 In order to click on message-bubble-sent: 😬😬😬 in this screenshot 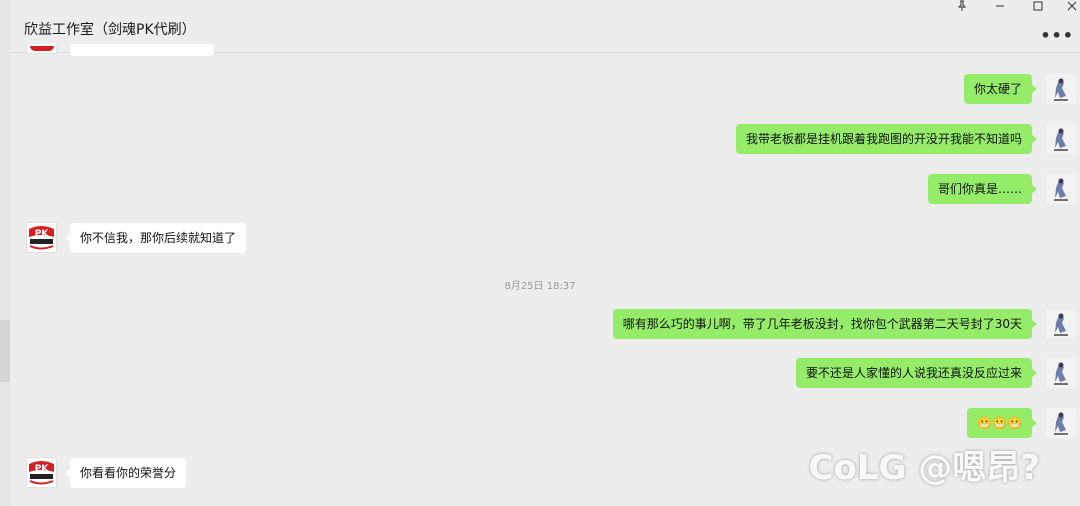, I will do `click(1002, 423)`.